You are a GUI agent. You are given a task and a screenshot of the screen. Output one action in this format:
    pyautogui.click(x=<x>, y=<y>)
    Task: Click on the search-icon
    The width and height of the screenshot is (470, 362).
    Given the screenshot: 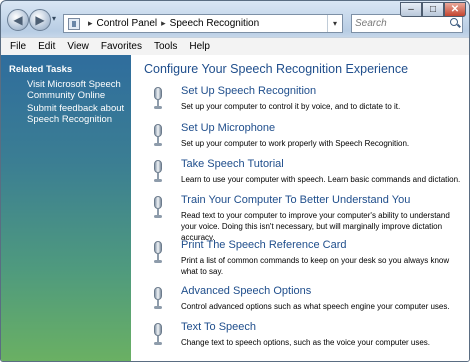 What is the action you would take?
    pyautogui.click(x=455, y=23)
    